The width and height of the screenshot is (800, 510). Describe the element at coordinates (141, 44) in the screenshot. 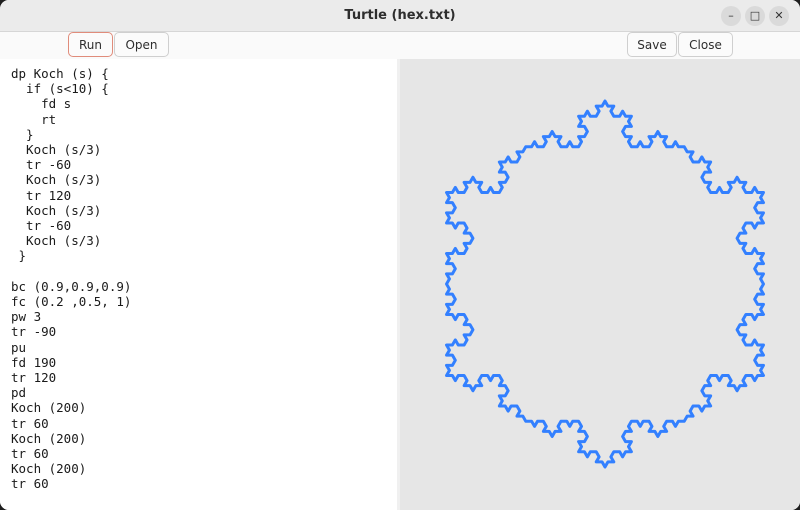

I see `open-button: Open` at that location.